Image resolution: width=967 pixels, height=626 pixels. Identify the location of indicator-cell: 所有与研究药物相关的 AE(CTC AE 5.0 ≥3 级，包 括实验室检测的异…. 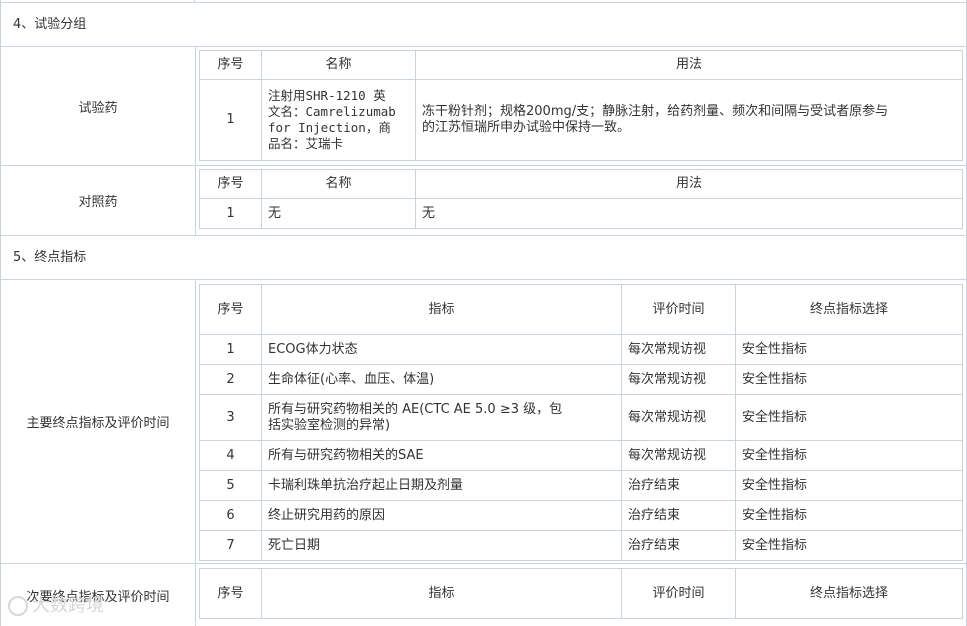
(441, 417).